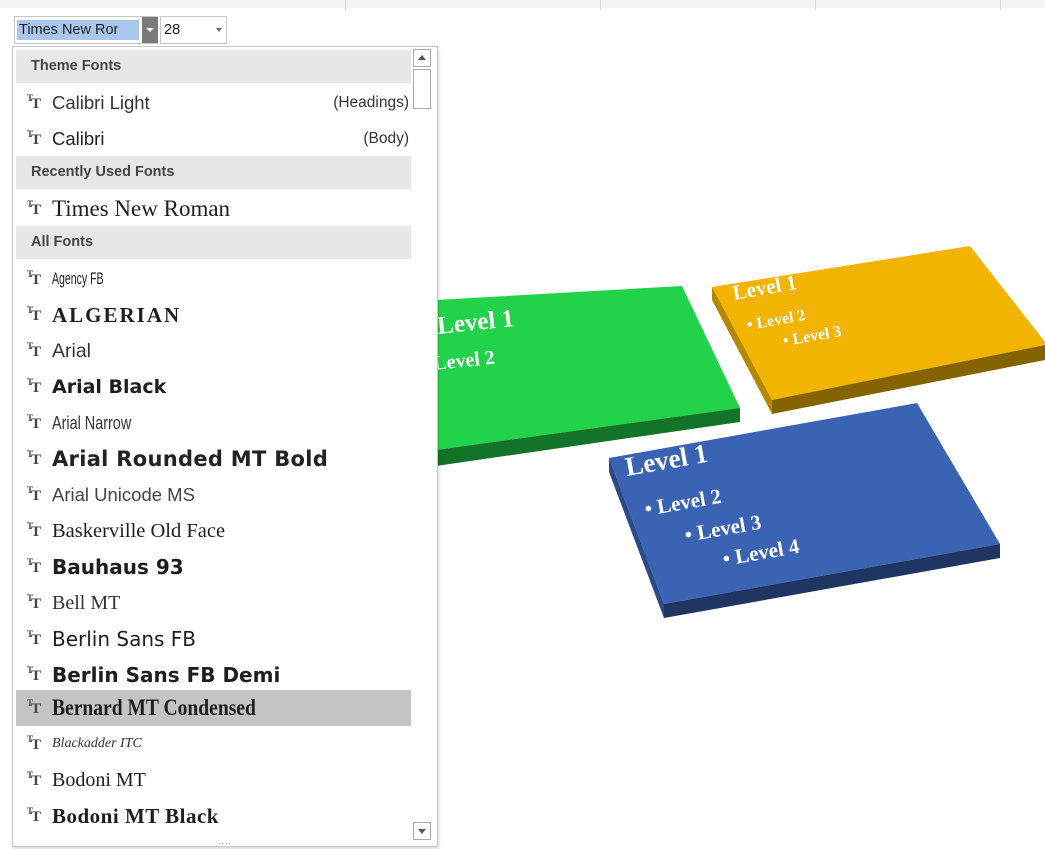 Image resolution: width=1045 pixels, height=849 pixels. I want to click on font-item-agency-fb: TT Agency FB, so click(213, 279).